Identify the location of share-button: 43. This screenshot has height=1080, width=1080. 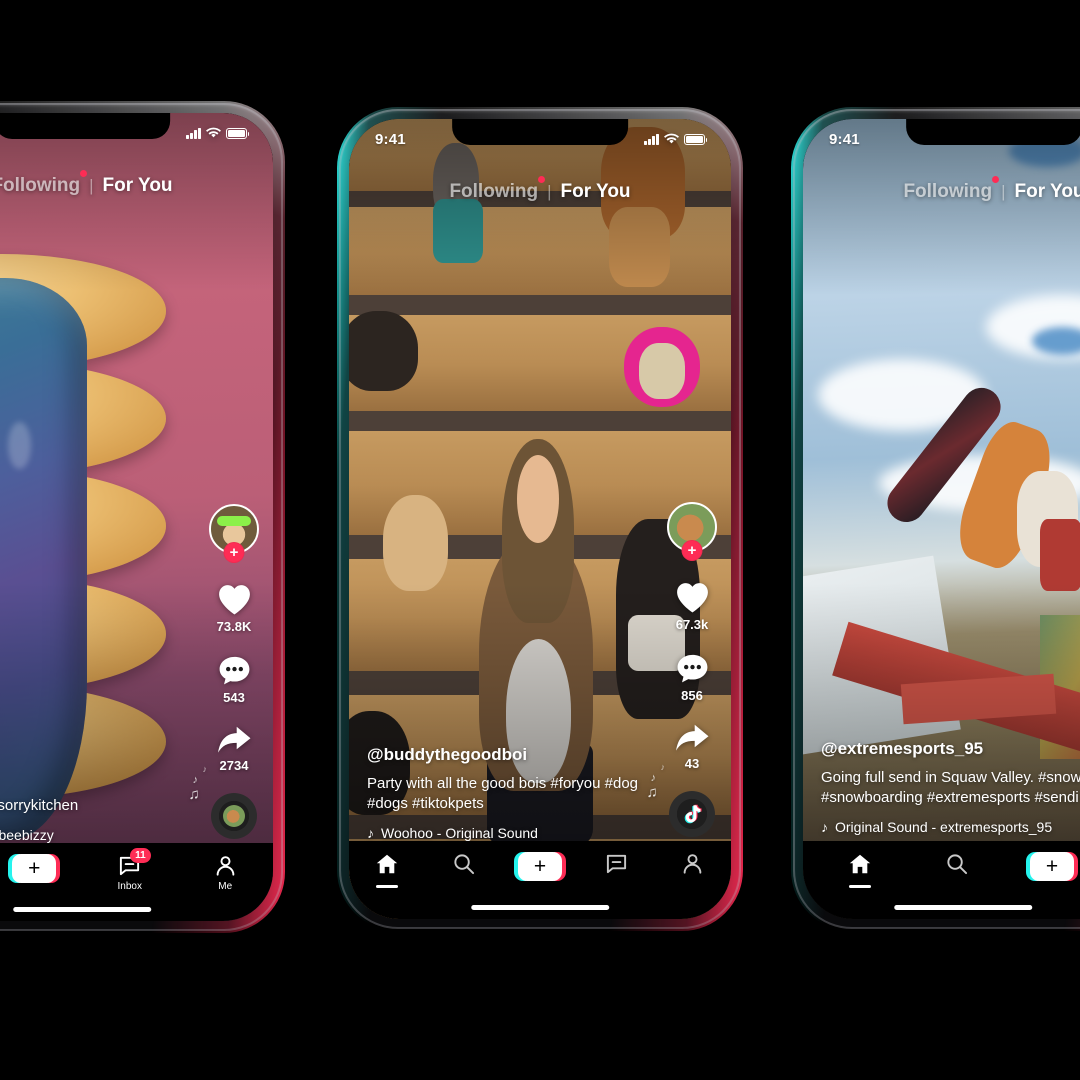
(692, 747).